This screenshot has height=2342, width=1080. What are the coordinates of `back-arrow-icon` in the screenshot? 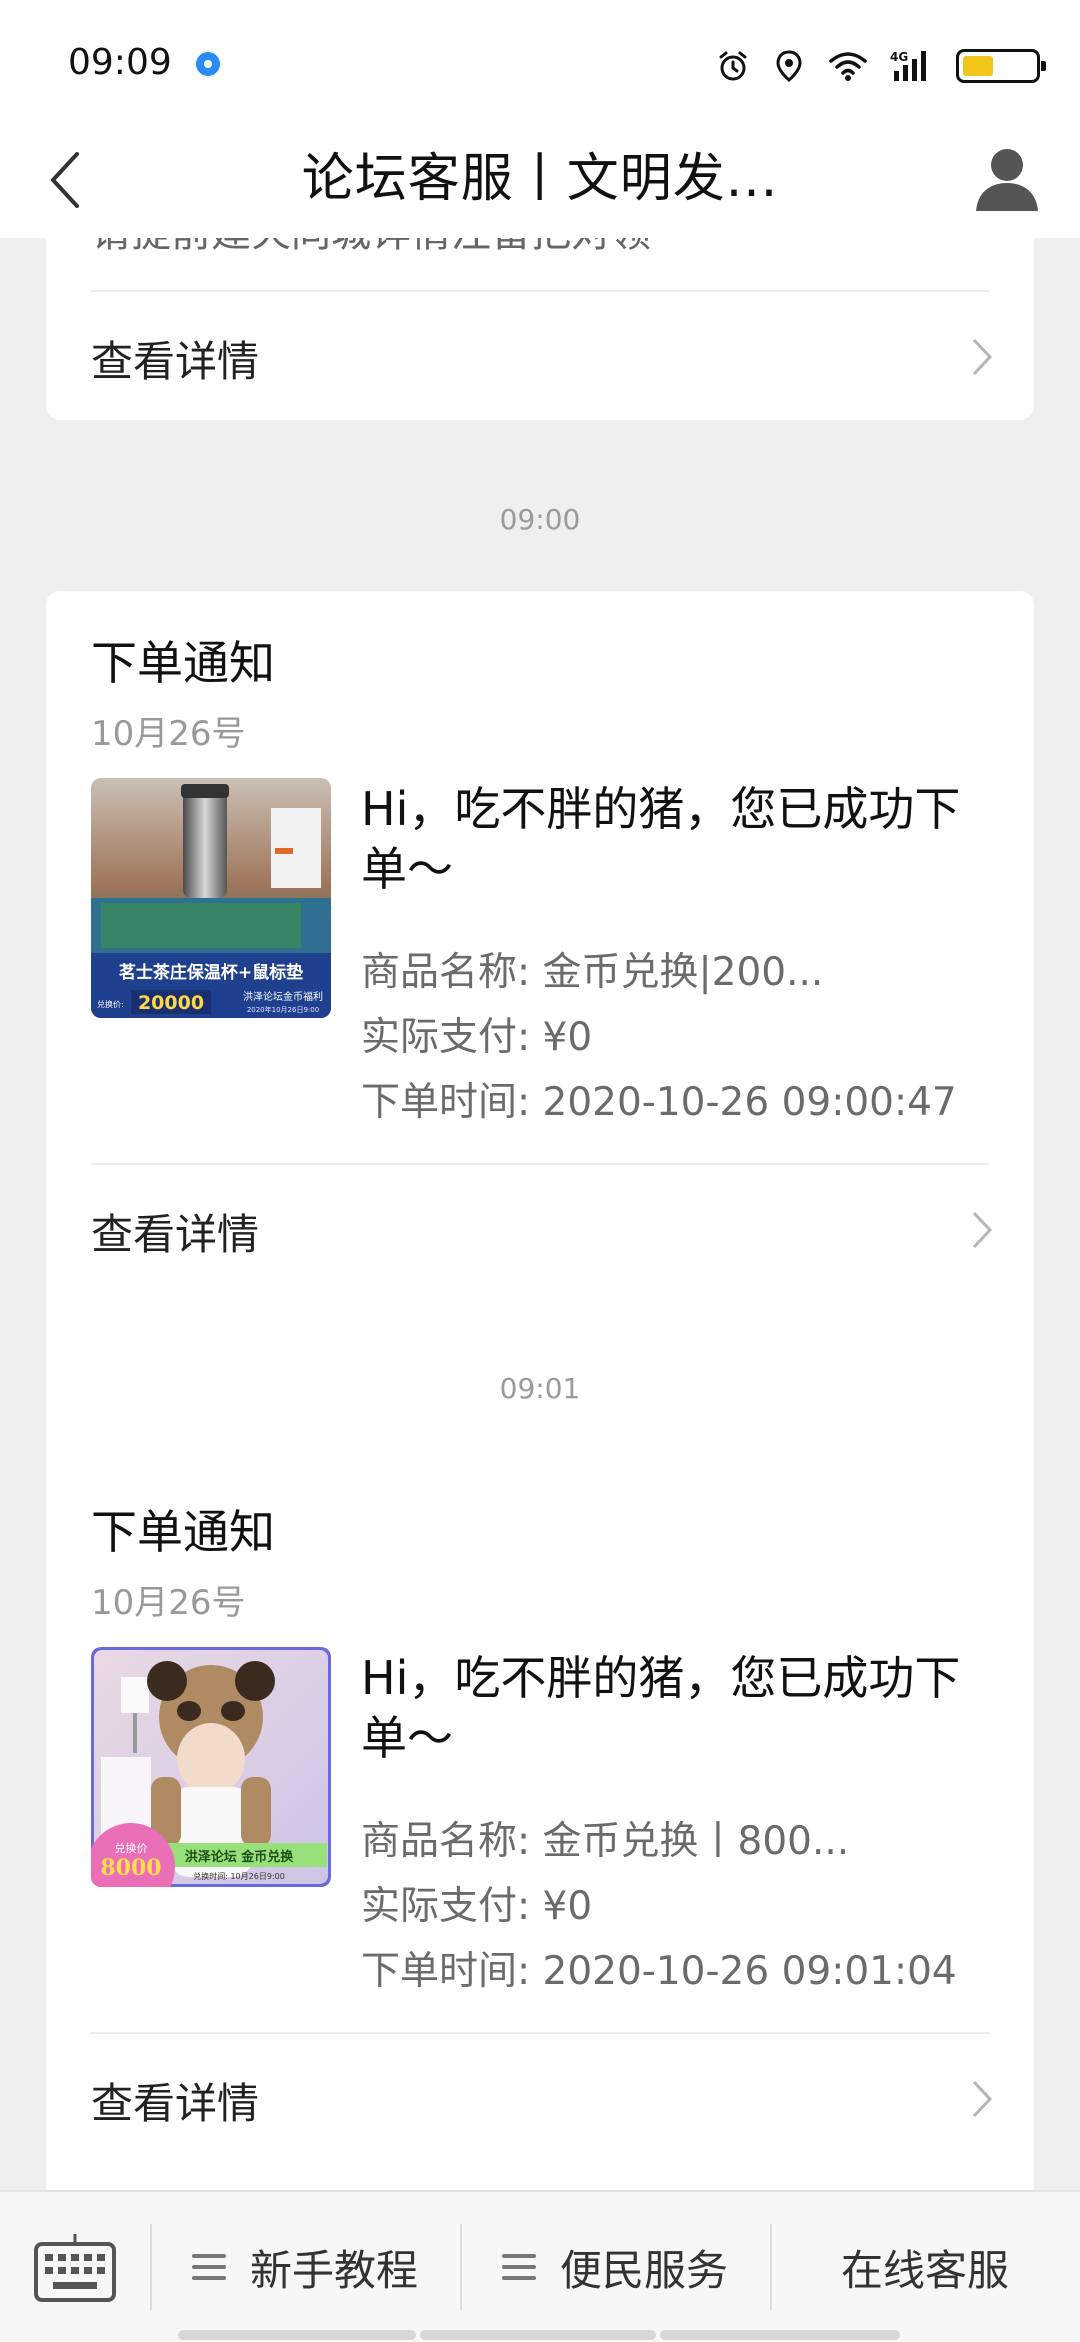 It's located at (65, 180).